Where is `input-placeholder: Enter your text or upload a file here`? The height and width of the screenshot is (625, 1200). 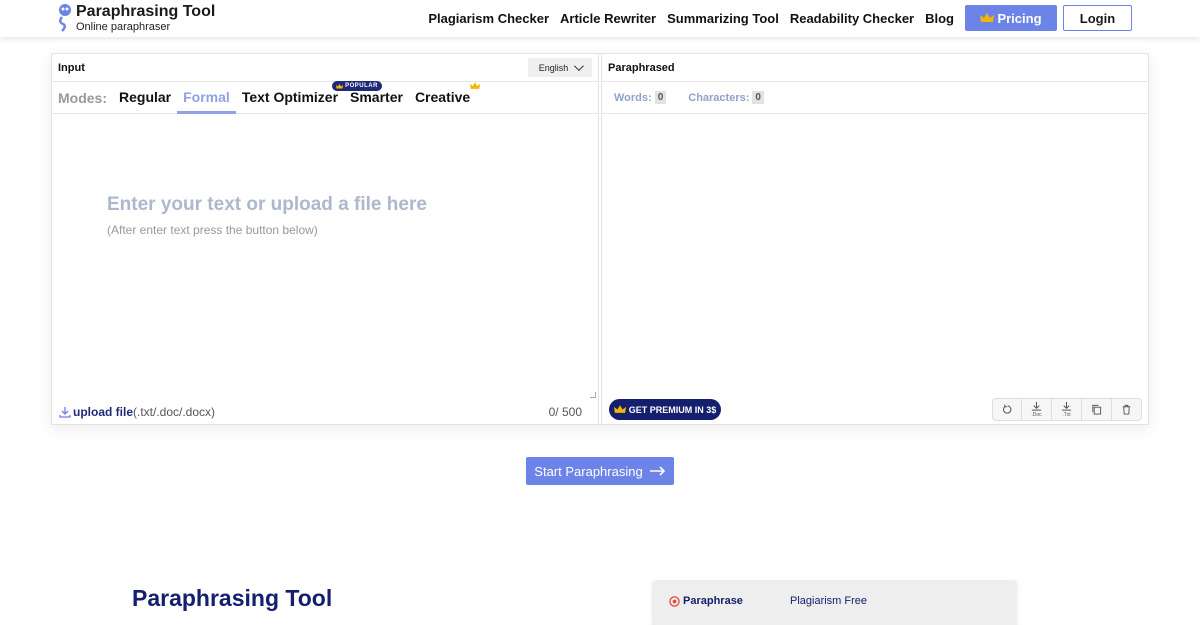 input-placeholder: Enter your text or upload a file here is located at coordinates (267, 204).